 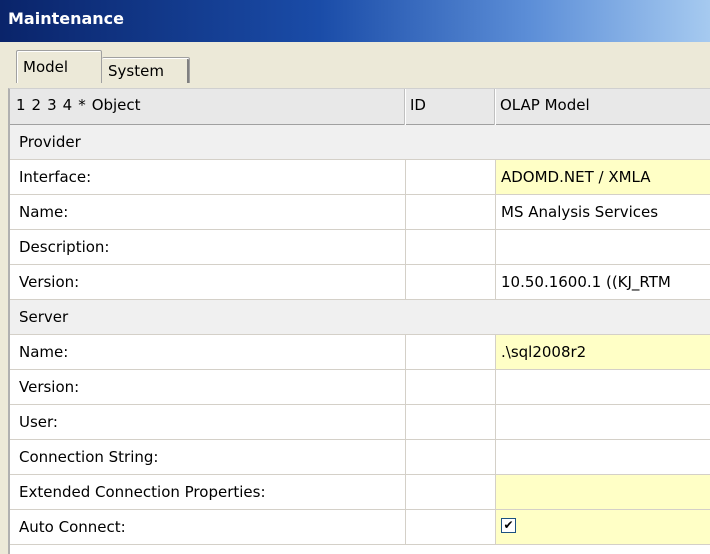 I want to click on column-header-olap-model: OLAP Model, so click(x=545, y=105).